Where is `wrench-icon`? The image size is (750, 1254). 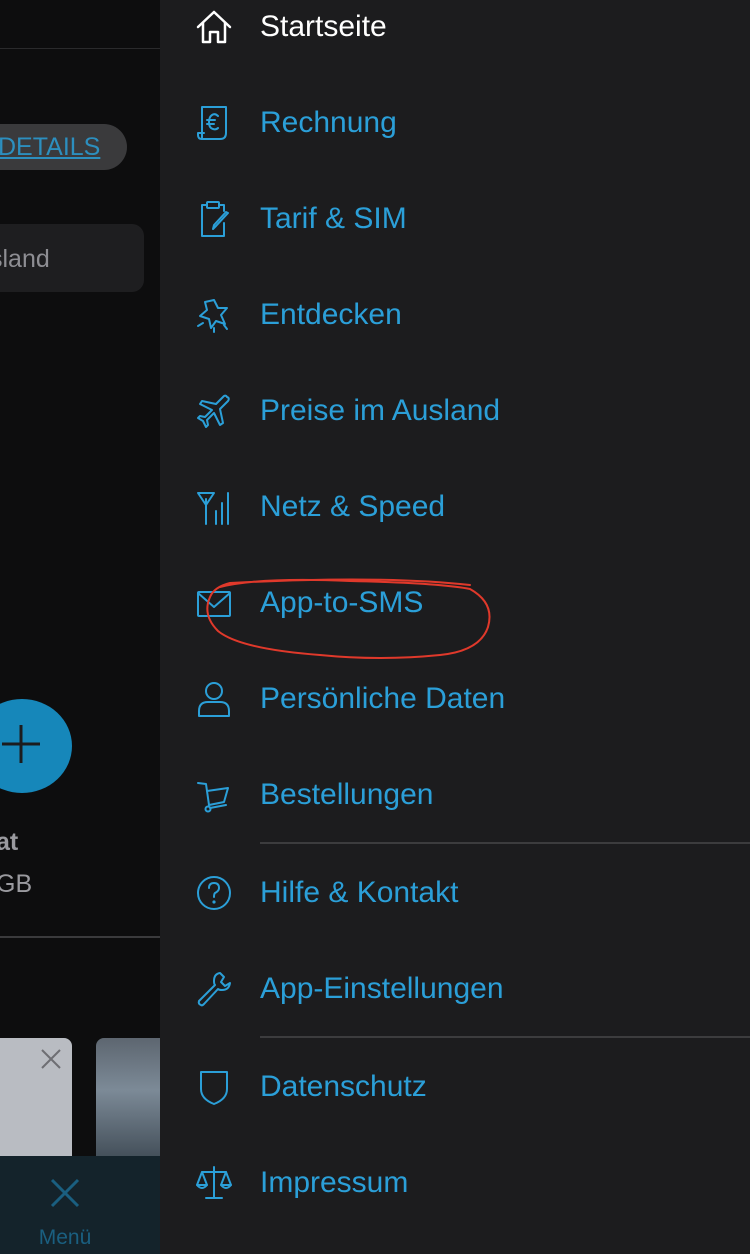
wrench-icon is located at coordinates (214, 989).